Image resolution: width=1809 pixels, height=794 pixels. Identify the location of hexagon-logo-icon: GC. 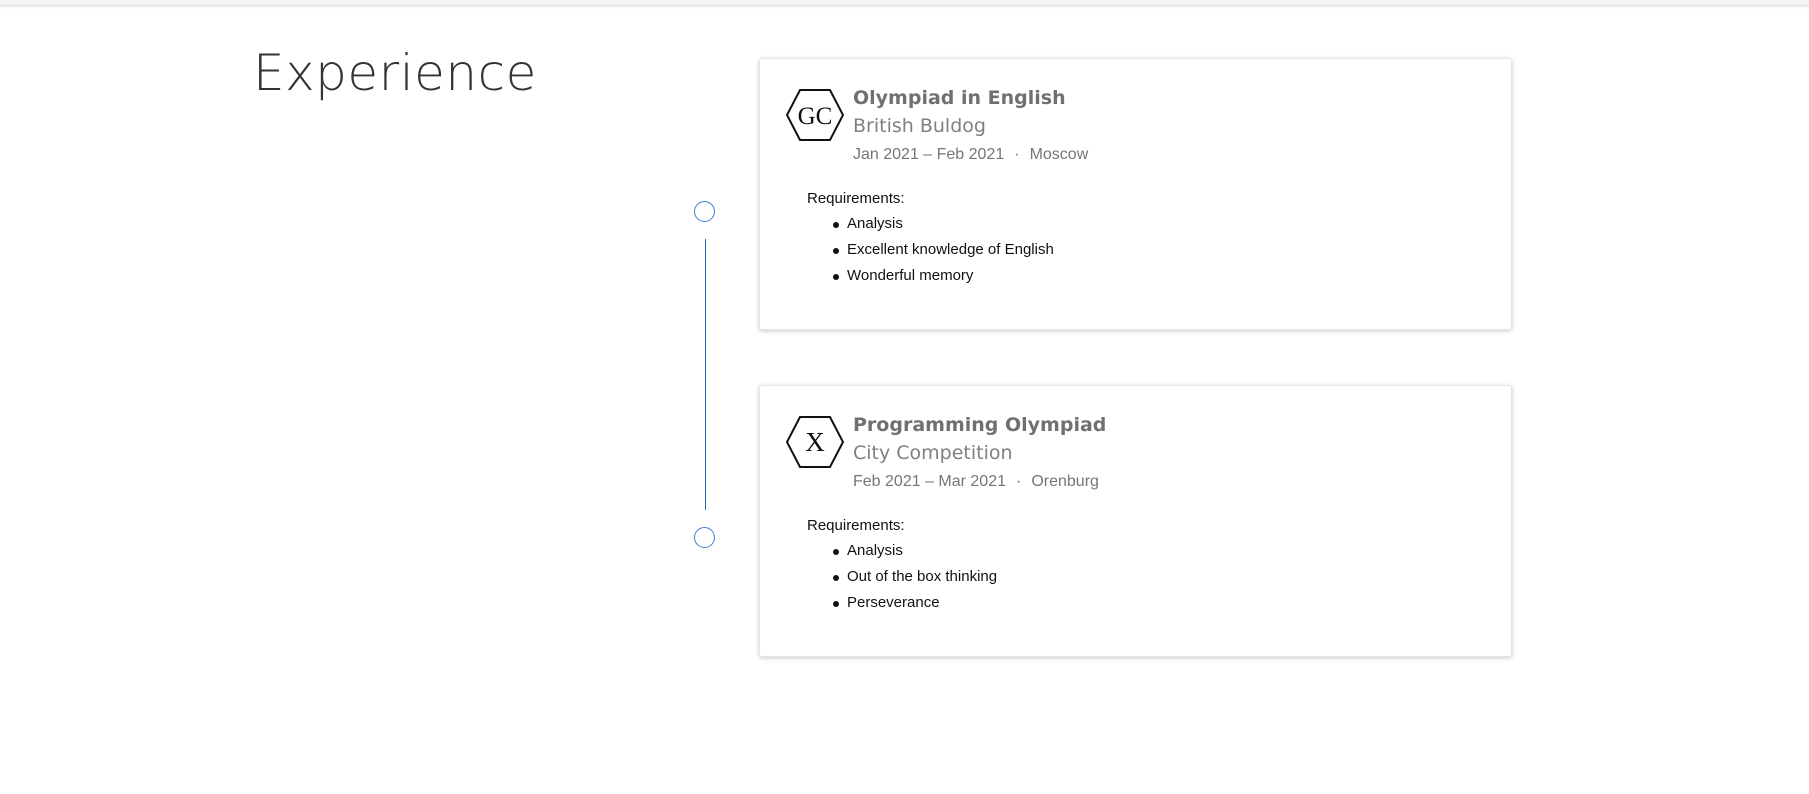
(815, 115).